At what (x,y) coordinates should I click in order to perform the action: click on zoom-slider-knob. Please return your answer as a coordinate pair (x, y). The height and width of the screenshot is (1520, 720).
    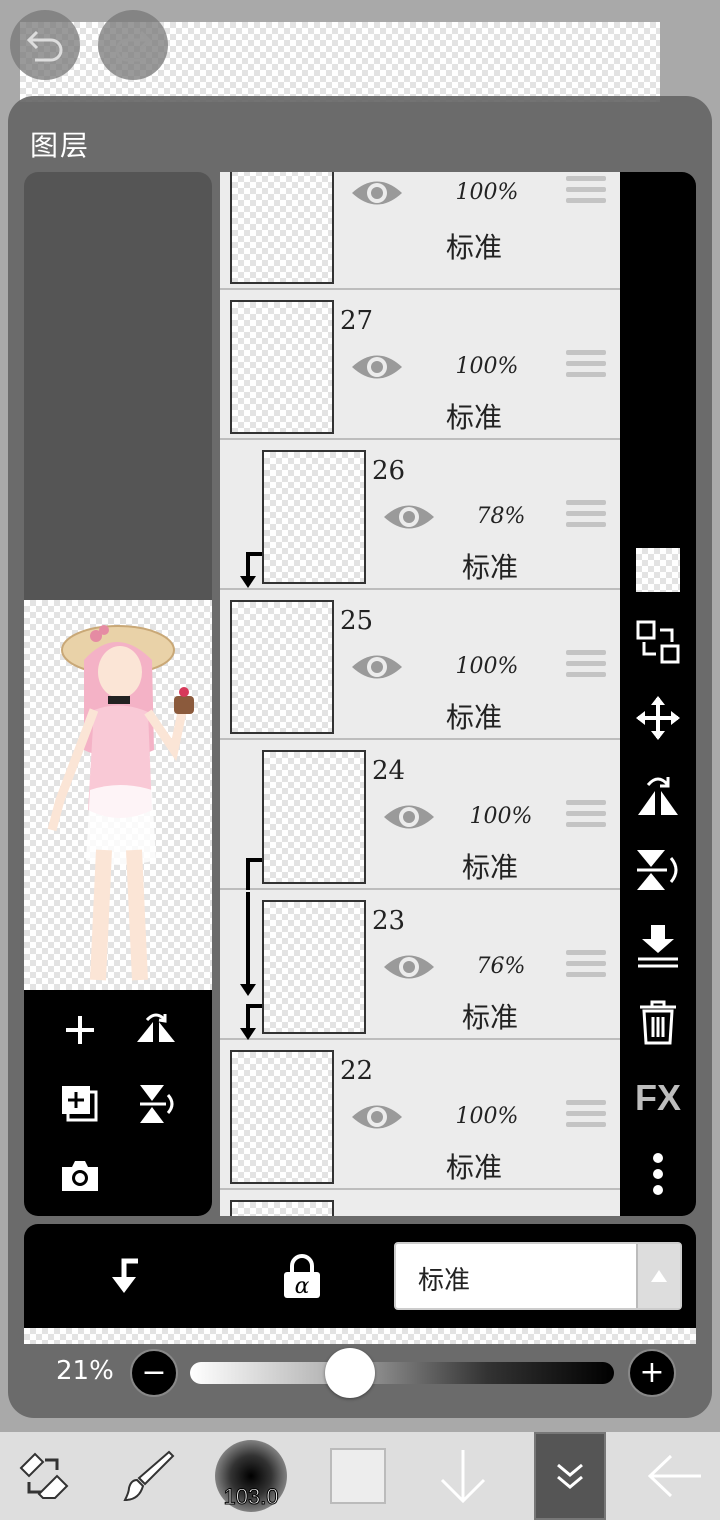
    Looking at the image, I should click on (349, 1373).